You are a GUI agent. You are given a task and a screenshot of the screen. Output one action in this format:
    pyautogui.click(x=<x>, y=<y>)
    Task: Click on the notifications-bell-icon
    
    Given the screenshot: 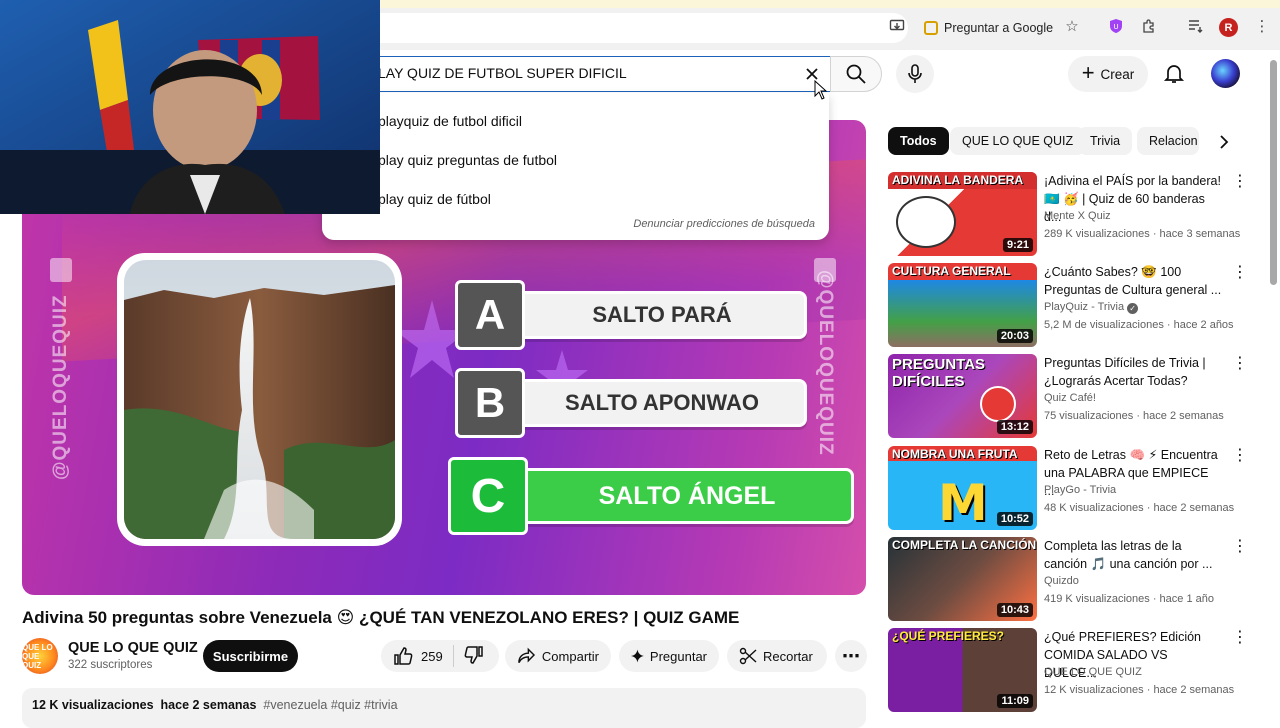 What is the action you would take?
    pyautogui.click(x=1174, y=73)
    